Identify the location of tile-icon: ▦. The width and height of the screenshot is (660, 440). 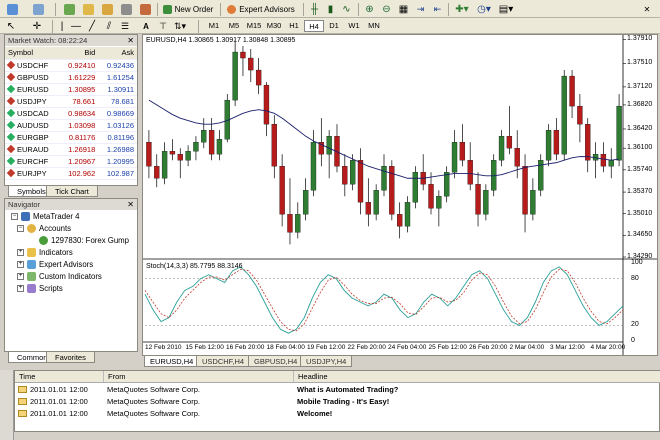
(403, 9).